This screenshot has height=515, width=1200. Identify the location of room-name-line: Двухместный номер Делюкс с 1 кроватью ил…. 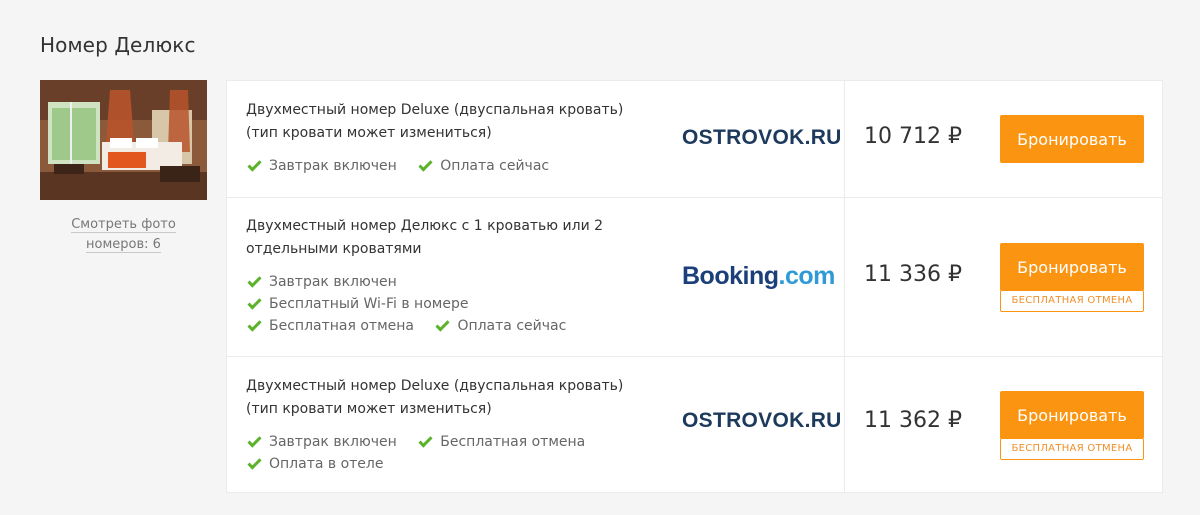
(425, 226).